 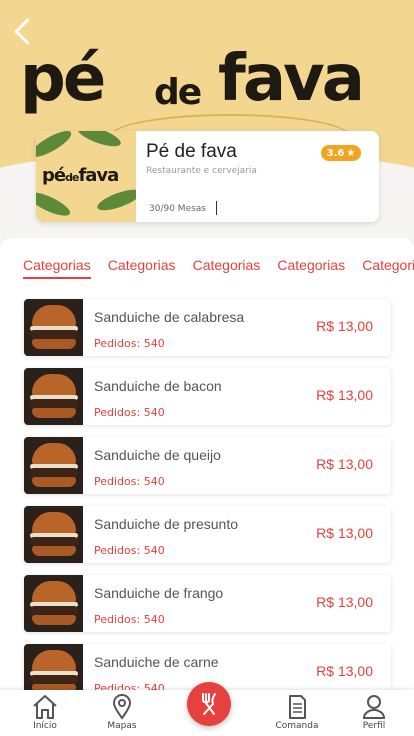 I want to click on back-button, so click(x=24, y=32).